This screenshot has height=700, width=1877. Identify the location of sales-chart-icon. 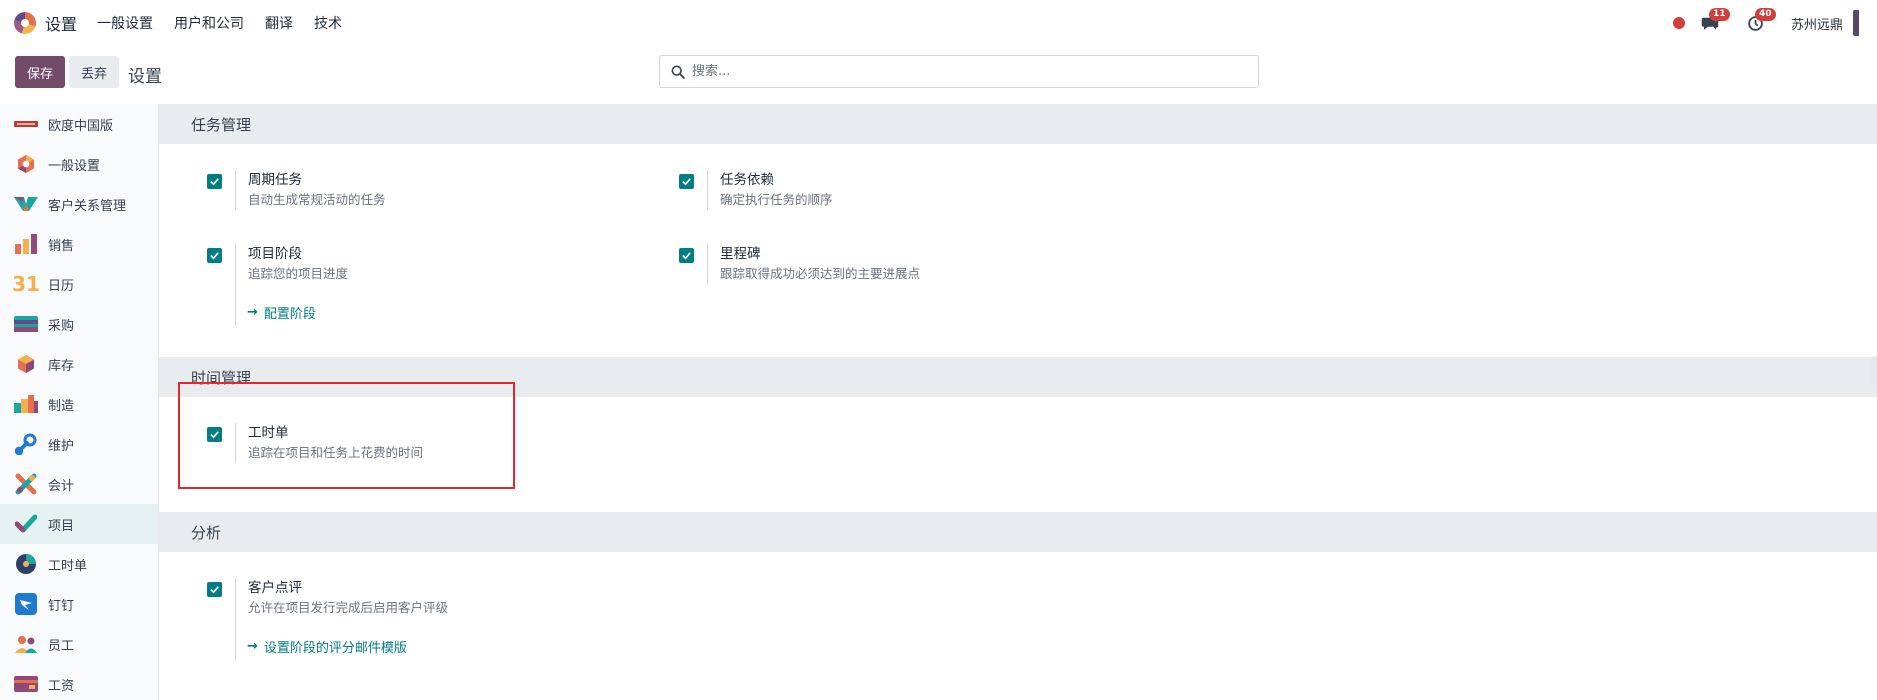
(26, 244).